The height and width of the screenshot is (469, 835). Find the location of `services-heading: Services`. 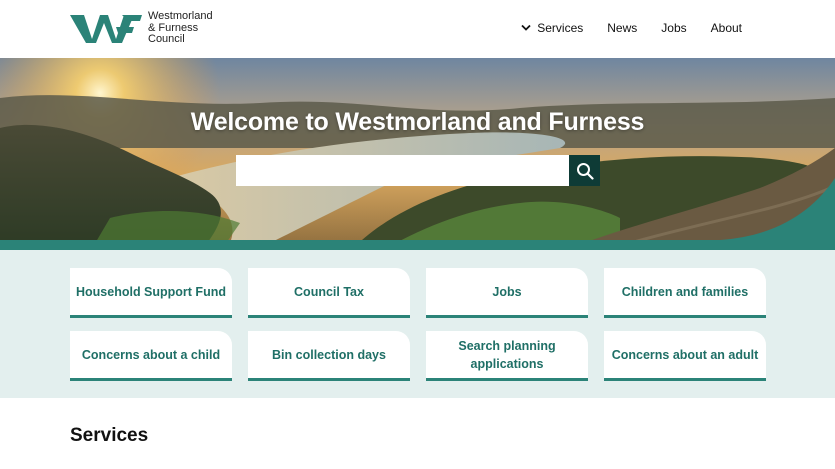

services-heading: Services is located at coordinates (109, 435).